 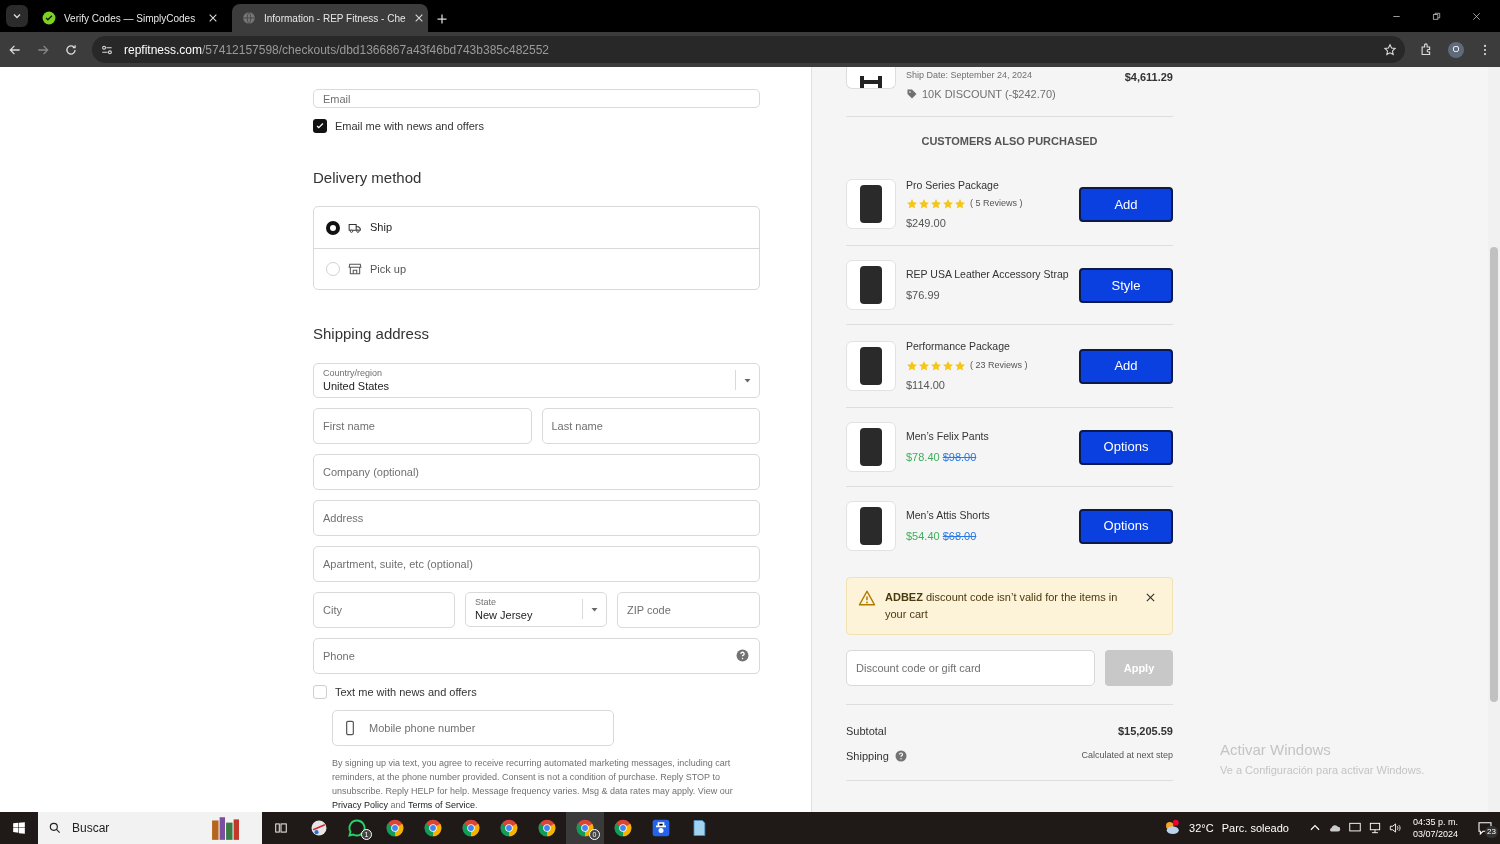 I want to click on tab-list-button, so click(x=17, y=16).